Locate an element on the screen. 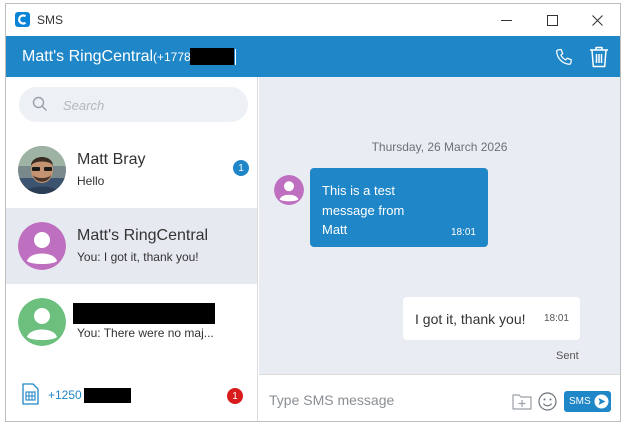 The width and height of the screenshot is (627, 428). conversation-name: Matt's RingCentral is located at coordinates (143, 235).